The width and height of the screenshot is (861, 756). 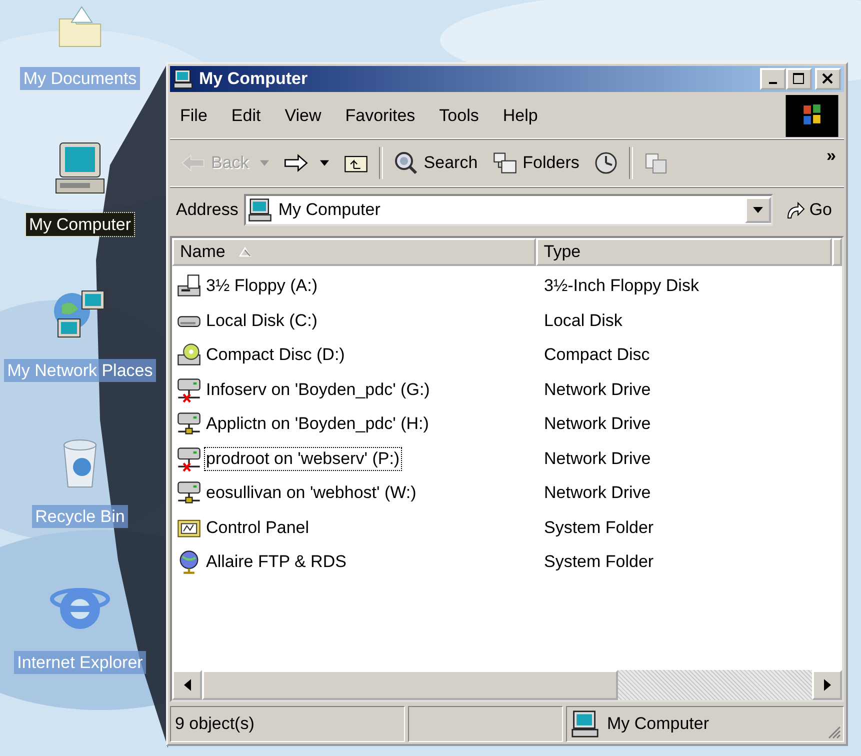 What do you see at coordinates (187, 685) in the screenshot?
I see `scroll-left-icon` at bounding box center [187, 685].